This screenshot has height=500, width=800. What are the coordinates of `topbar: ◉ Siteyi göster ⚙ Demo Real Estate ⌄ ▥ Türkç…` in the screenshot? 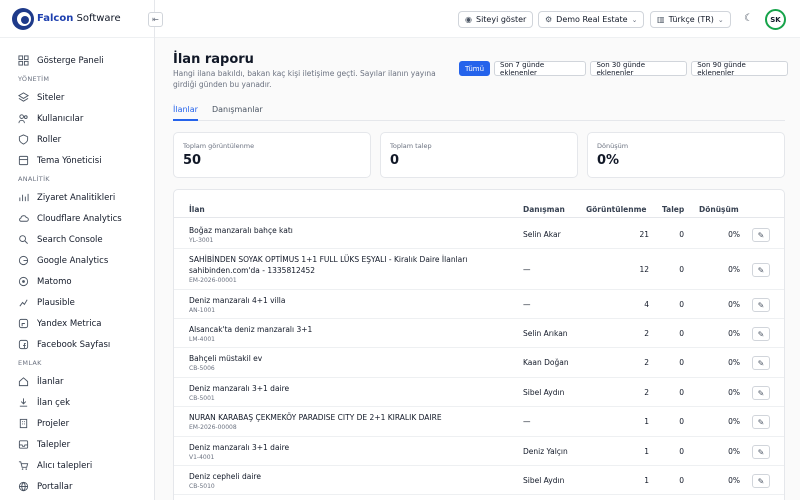 It's located at (477, 19).